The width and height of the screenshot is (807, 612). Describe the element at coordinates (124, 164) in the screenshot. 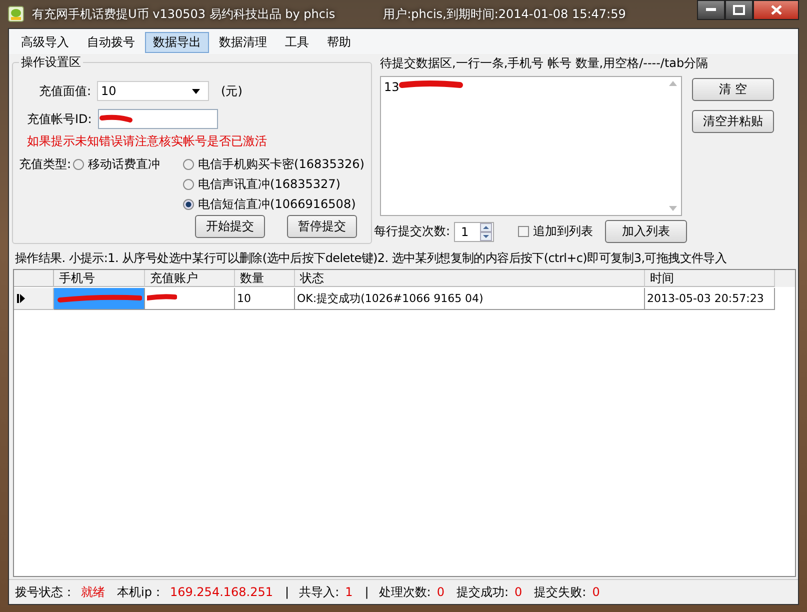

I see `radio-label: 移动话费直冲` at that location.